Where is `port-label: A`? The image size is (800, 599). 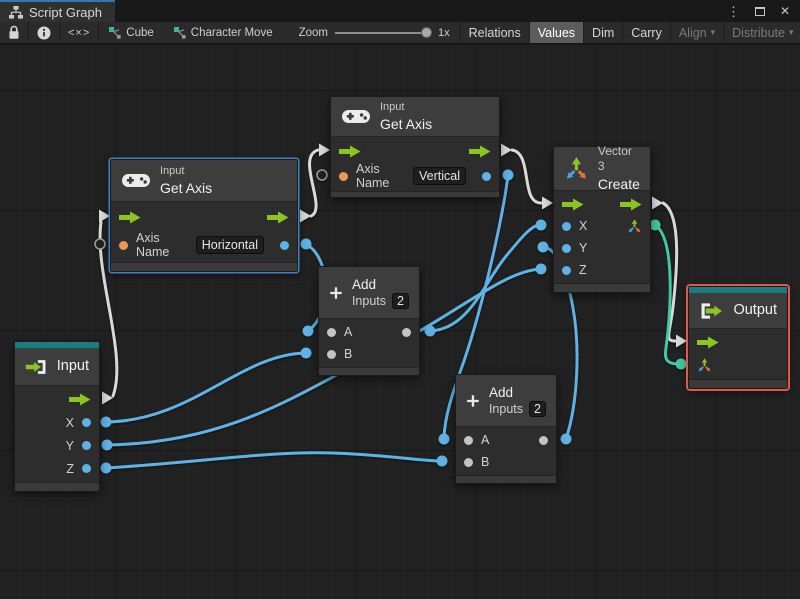 port-label: A is located at coordinates (348, 332).